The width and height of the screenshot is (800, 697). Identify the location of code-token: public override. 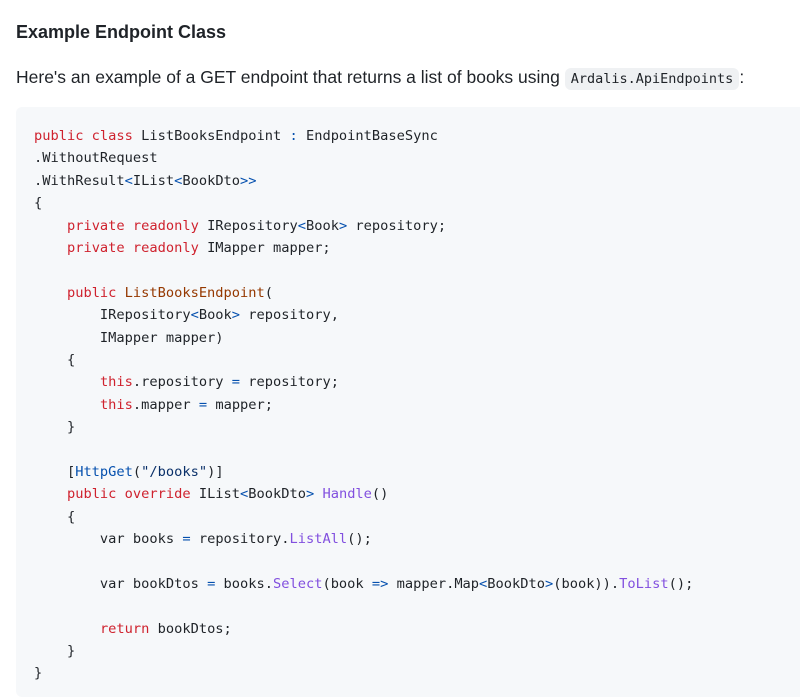
(132, 494).